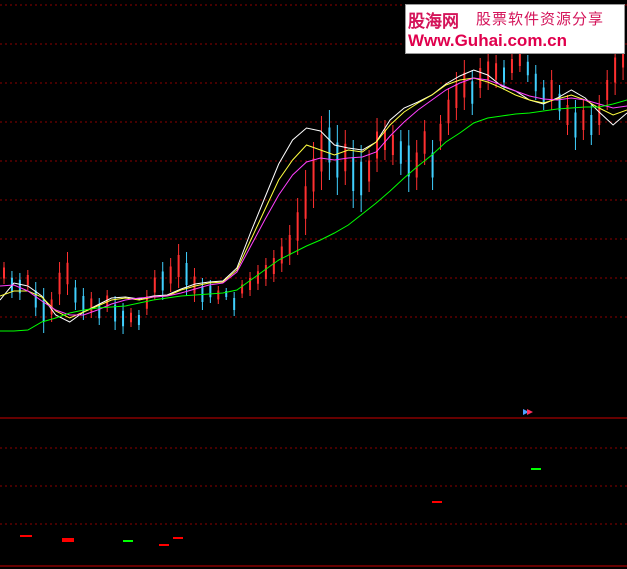 The height and width of the screenshot is (569, 627). Describe the element at coordinates (487, 40) in the screenshot. I see `watermark-url: Www.Guhai.com.cn` at that location.